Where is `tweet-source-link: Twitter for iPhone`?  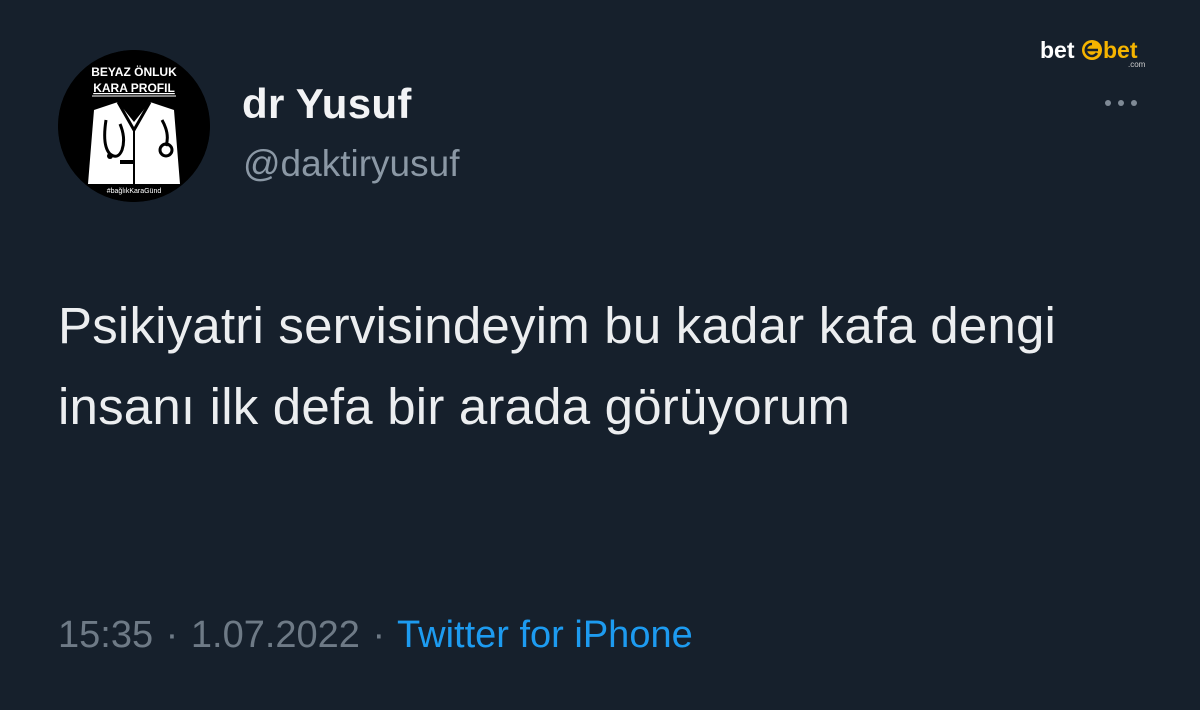
tweet-source-link: Twitter for iPhone is located at coordinates (545, 635).